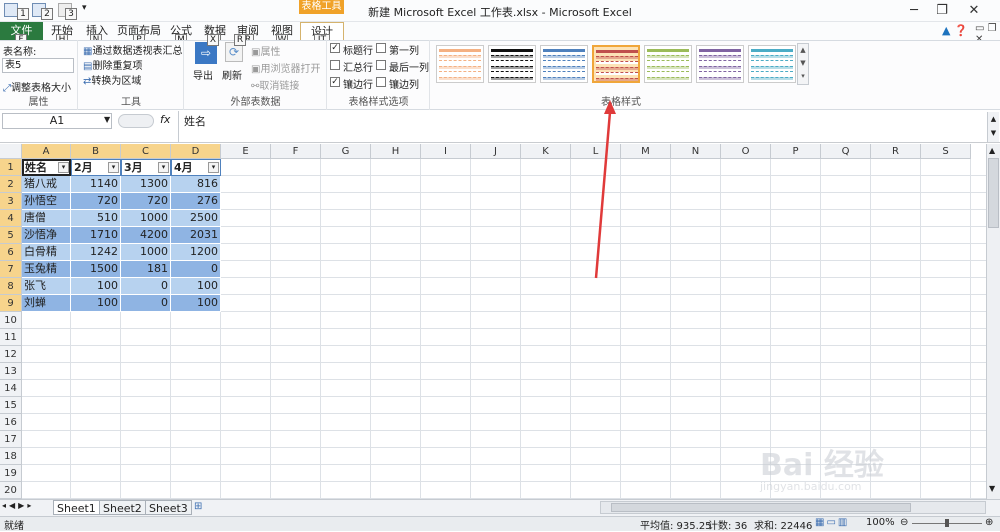 The width and height of the screenshot is (1000, 532). What do you see at coordinates (11, 252) in the screenshot?
I see `row-header-6: 6` at bounding box center [11, 252].